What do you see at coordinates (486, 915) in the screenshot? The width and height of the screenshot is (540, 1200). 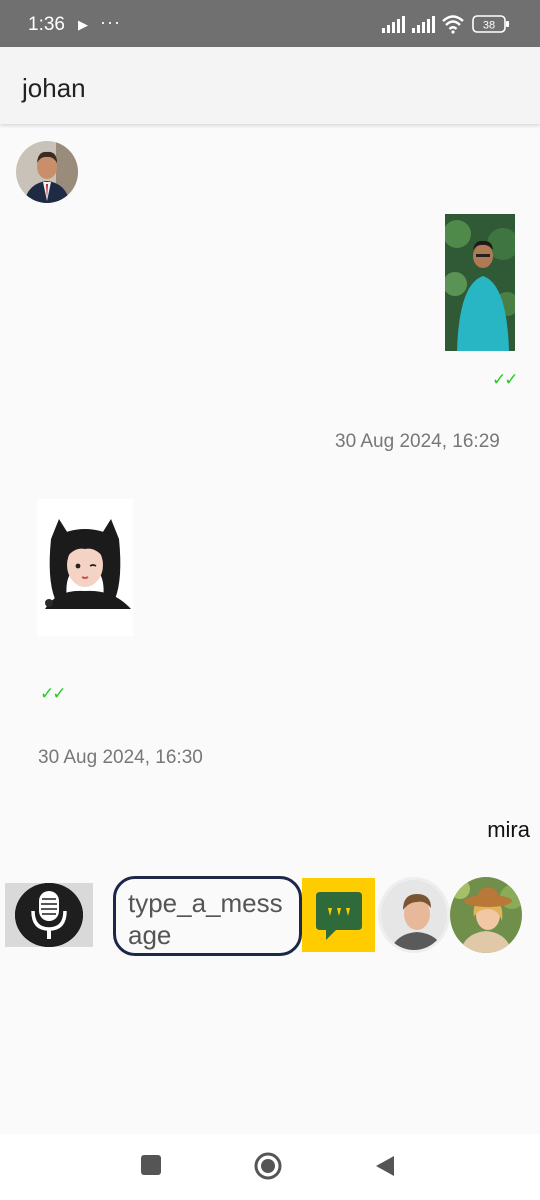 I see `contact-avatar-female` at bounding box center [486, 915].